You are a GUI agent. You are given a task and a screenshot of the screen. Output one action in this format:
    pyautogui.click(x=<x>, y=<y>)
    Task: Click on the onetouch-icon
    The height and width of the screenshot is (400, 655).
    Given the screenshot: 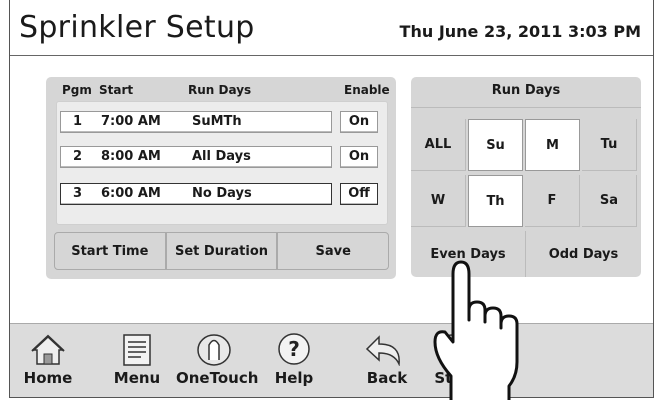 What is the action you would take?
    pyautogui.click(x=214, y=350)
    